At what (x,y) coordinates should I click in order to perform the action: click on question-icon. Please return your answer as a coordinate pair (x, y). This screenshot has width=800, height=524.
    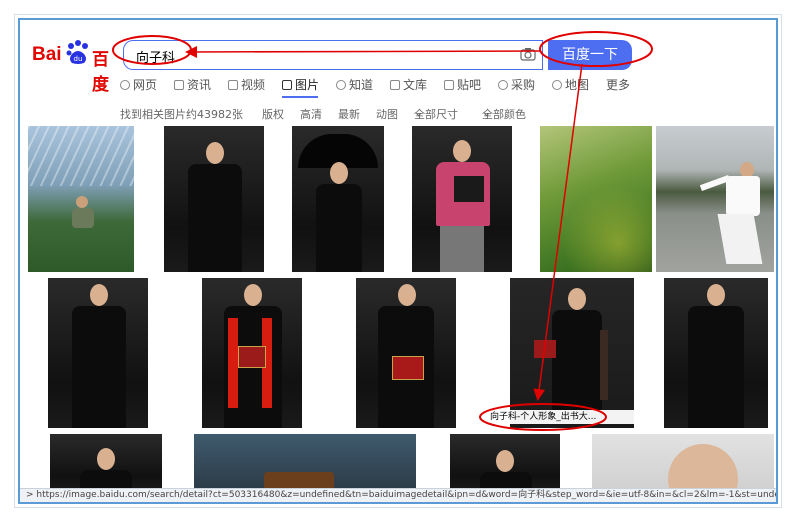
    Looking at the image, I should click on (341, 85).